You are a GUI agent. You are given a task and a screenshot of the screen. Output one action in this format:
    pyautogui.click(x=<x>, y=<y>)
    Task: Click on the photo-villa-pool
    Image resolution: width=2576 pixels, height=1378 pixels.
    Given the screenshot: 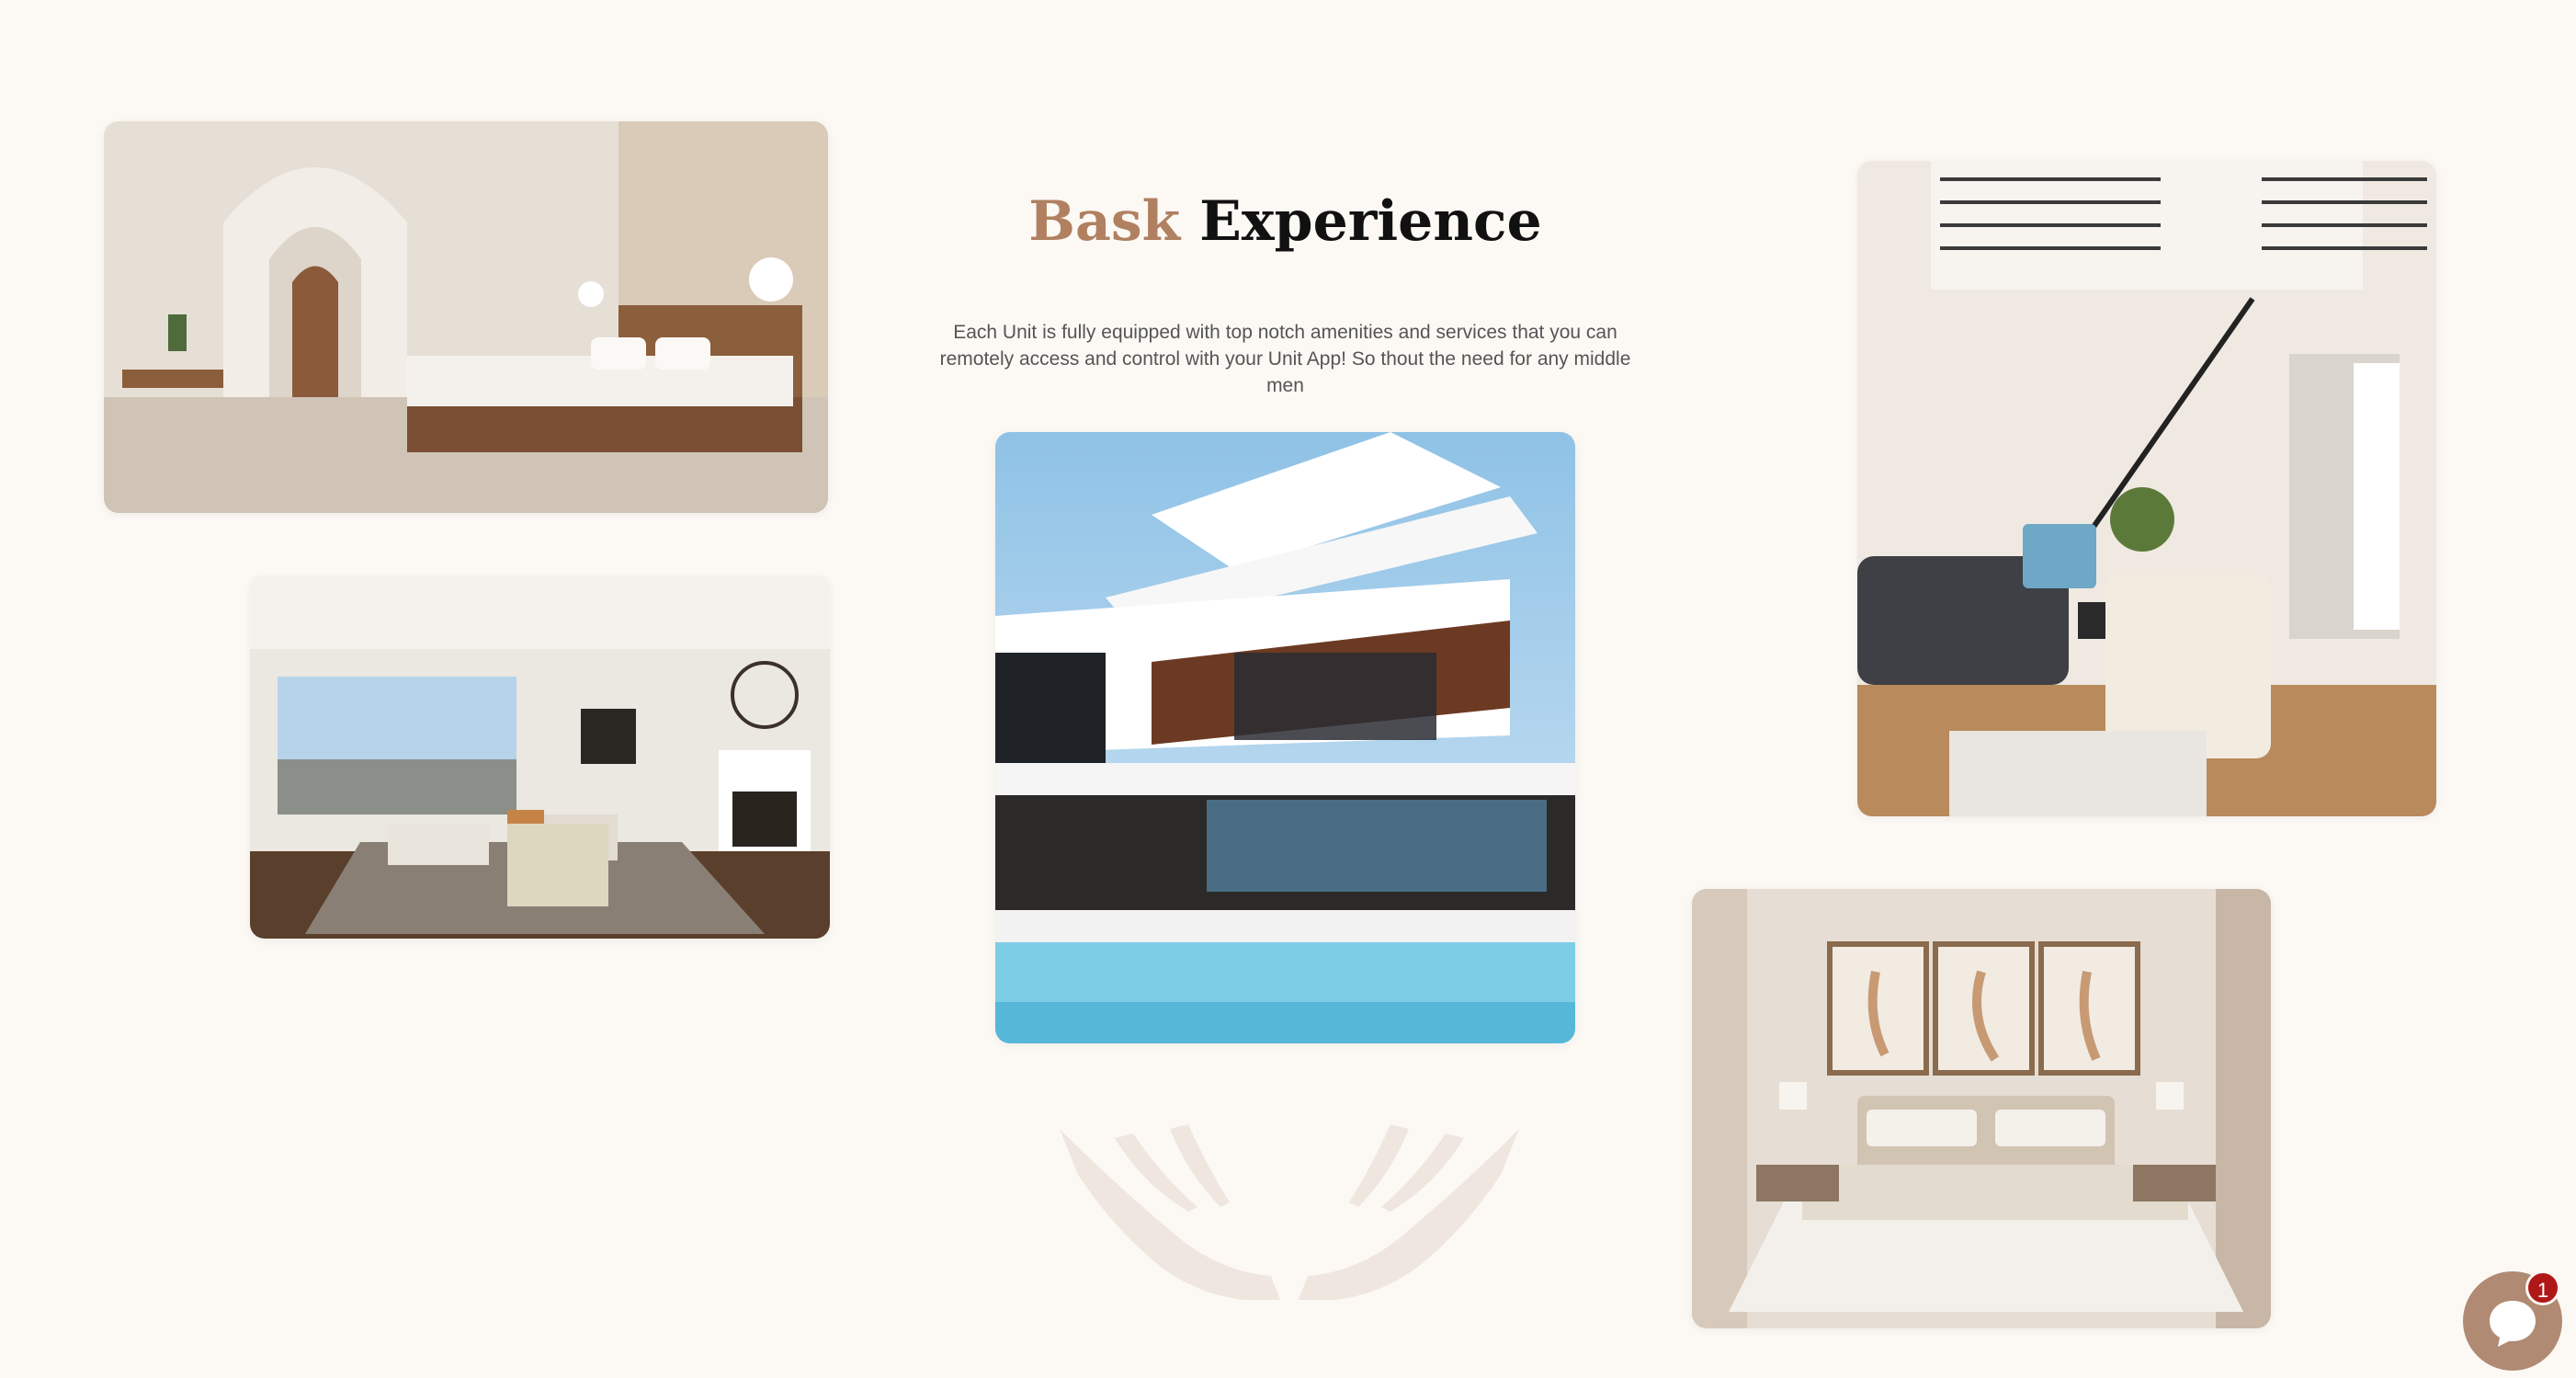 What is the action you would take?
    pyautogui.click(x=1285, y=737)
    